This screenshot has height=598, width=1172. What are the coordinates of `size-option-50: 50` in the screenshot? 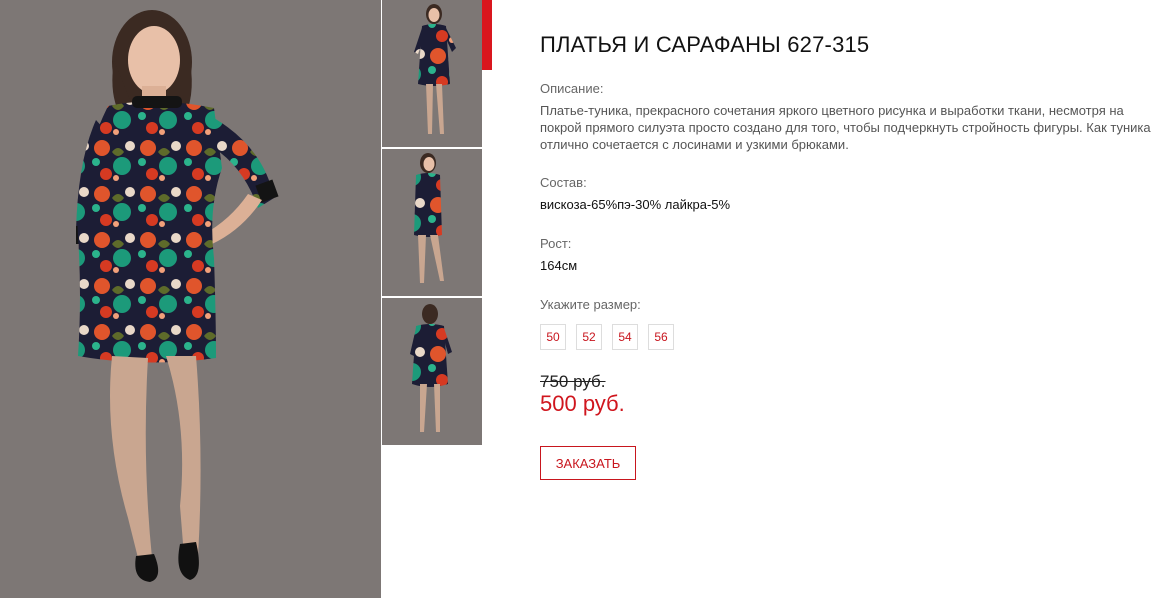 It's located at (553, 337).